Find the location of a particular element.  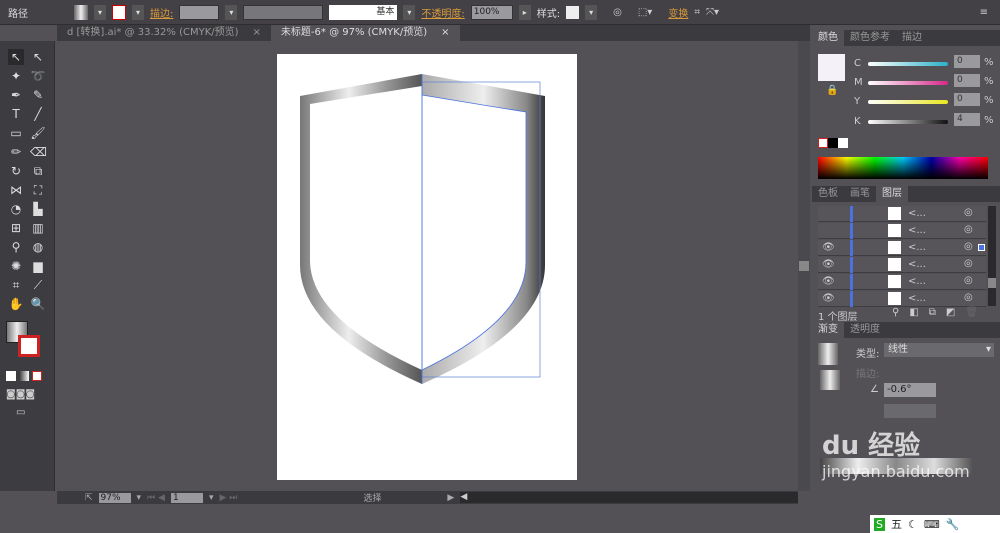

layer-actions: ⚲ ◧ ⧉ ◩ 🗑 is located at coordinates (935, 312).